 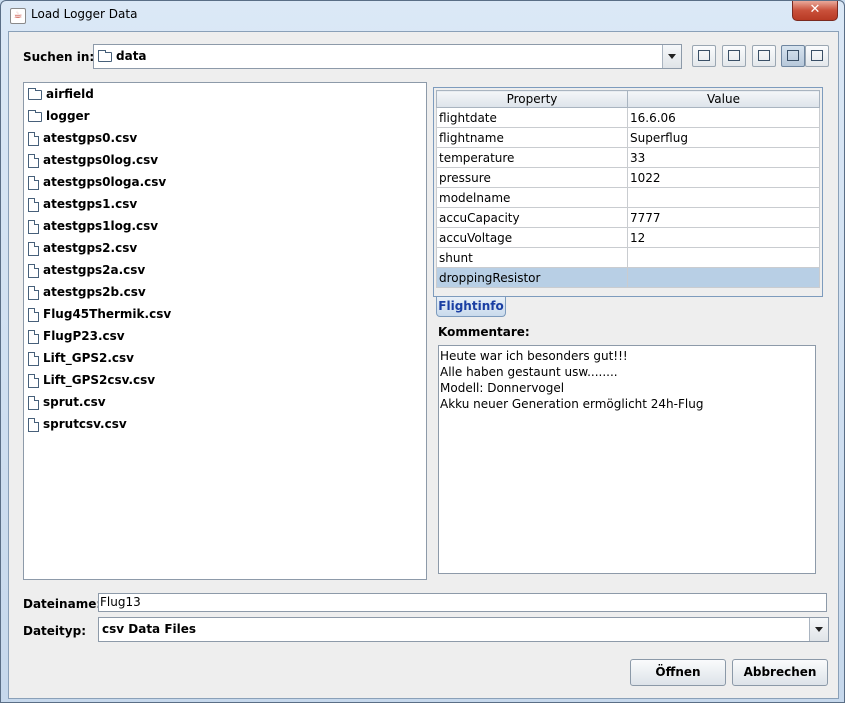 What do you see at coordinates (815, 11) in the screenshot?
I see `close-button: ✕` at bounding box center [815, 11].